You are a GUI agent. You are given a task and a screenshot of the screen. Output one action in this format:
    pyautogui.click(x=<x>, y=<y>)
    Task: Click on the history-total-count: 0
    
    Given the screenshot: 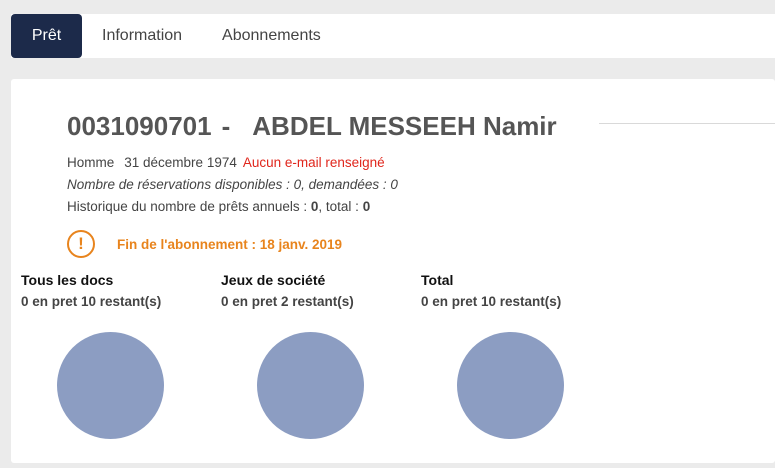 What is the action you would take?
    pyautogui.click(x=366, y=206)
    